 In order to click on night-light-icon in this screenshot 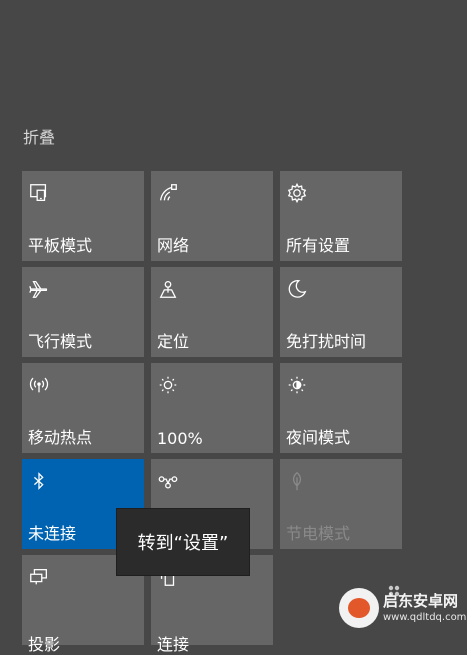, I will do `click(297, 385)`.